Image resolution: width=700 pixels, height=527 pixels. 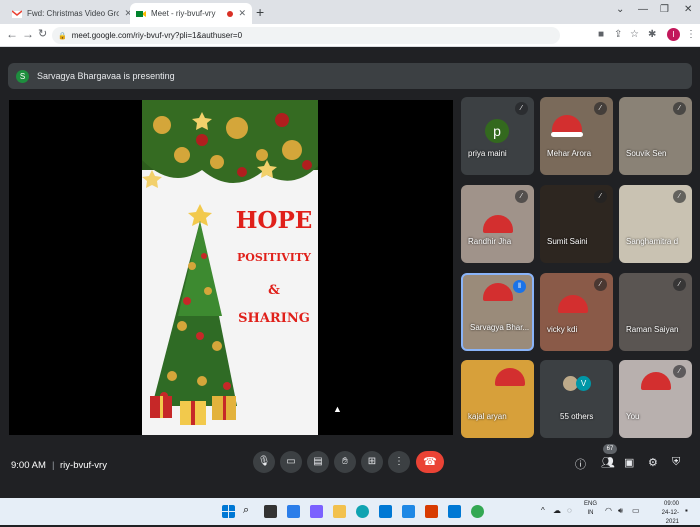 I want to click on maximize-icon: ❐, so click(x=664, y=9).